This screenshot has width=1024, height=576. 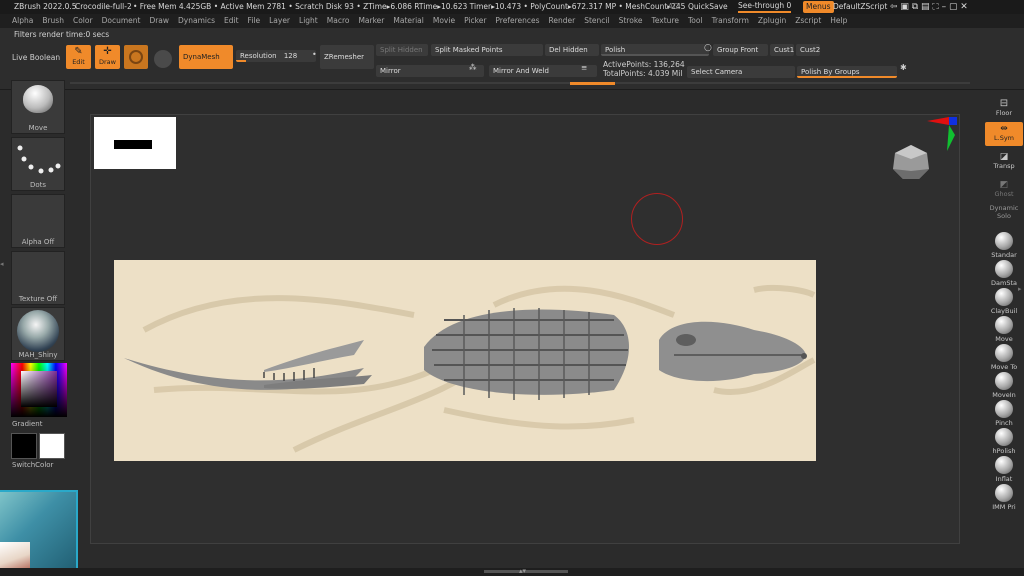 I want to click on cust2-button: Cust2, so click(x=808, y=50).